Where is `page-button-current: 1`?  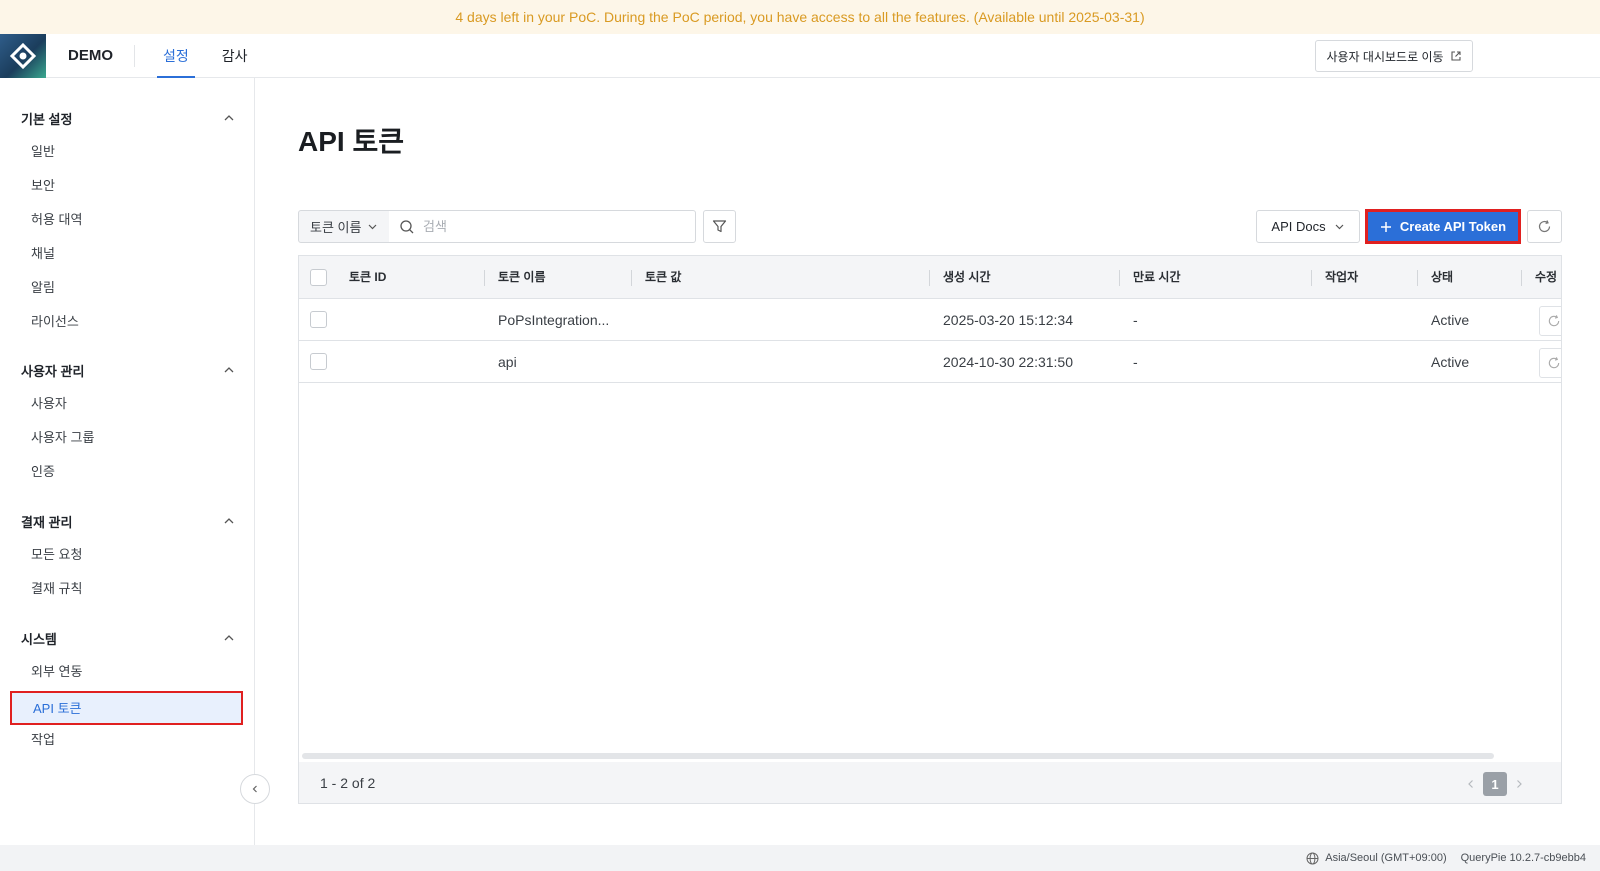
page-button-current: 1 is located at coordinates (1495, 784).